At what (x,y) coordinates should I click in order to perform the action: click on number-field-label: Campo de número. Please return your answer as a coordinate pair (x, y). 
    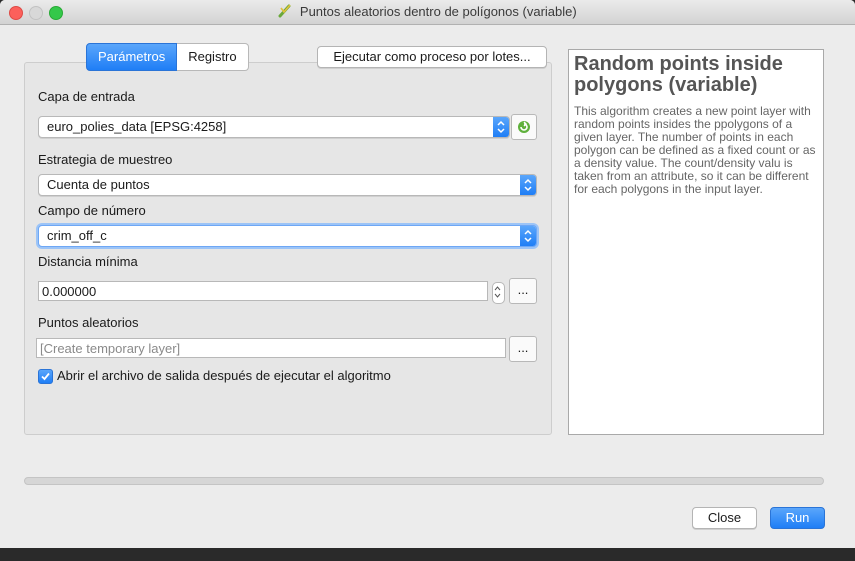
    Looking at the image, I should click on (92, 210).